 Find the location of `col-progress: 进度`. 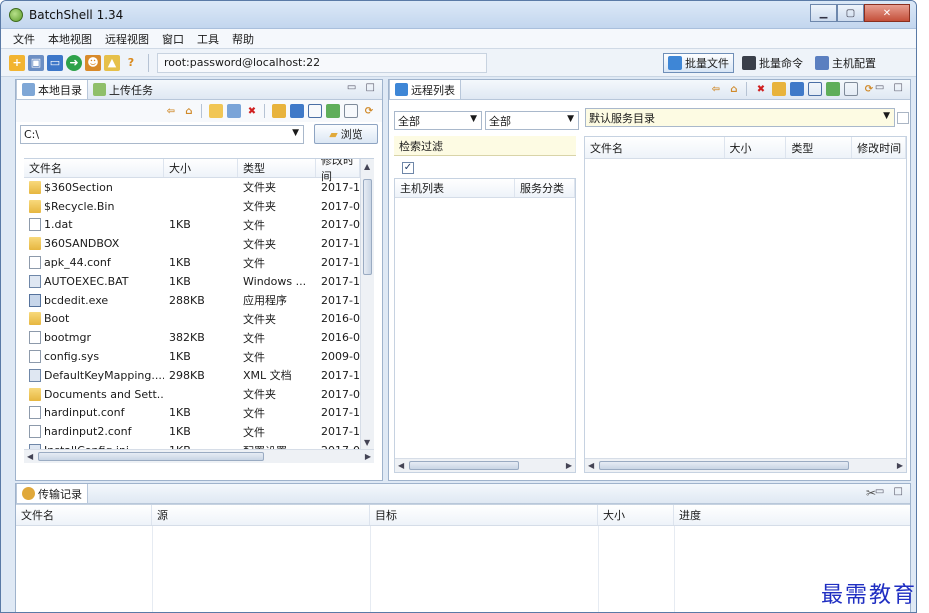

col-progress: 进度 is located at coordinates (792, 515).